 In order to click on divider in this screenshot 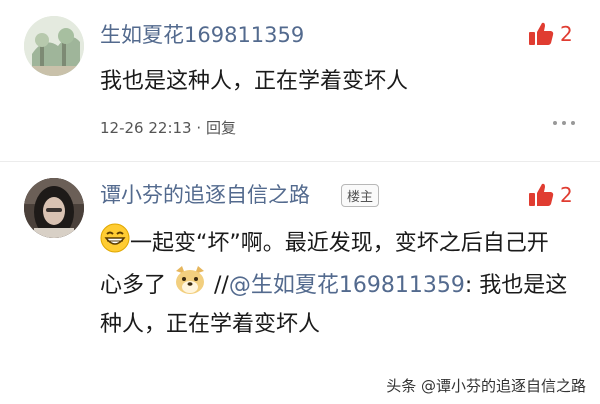, I will do `click(300, 161)`.